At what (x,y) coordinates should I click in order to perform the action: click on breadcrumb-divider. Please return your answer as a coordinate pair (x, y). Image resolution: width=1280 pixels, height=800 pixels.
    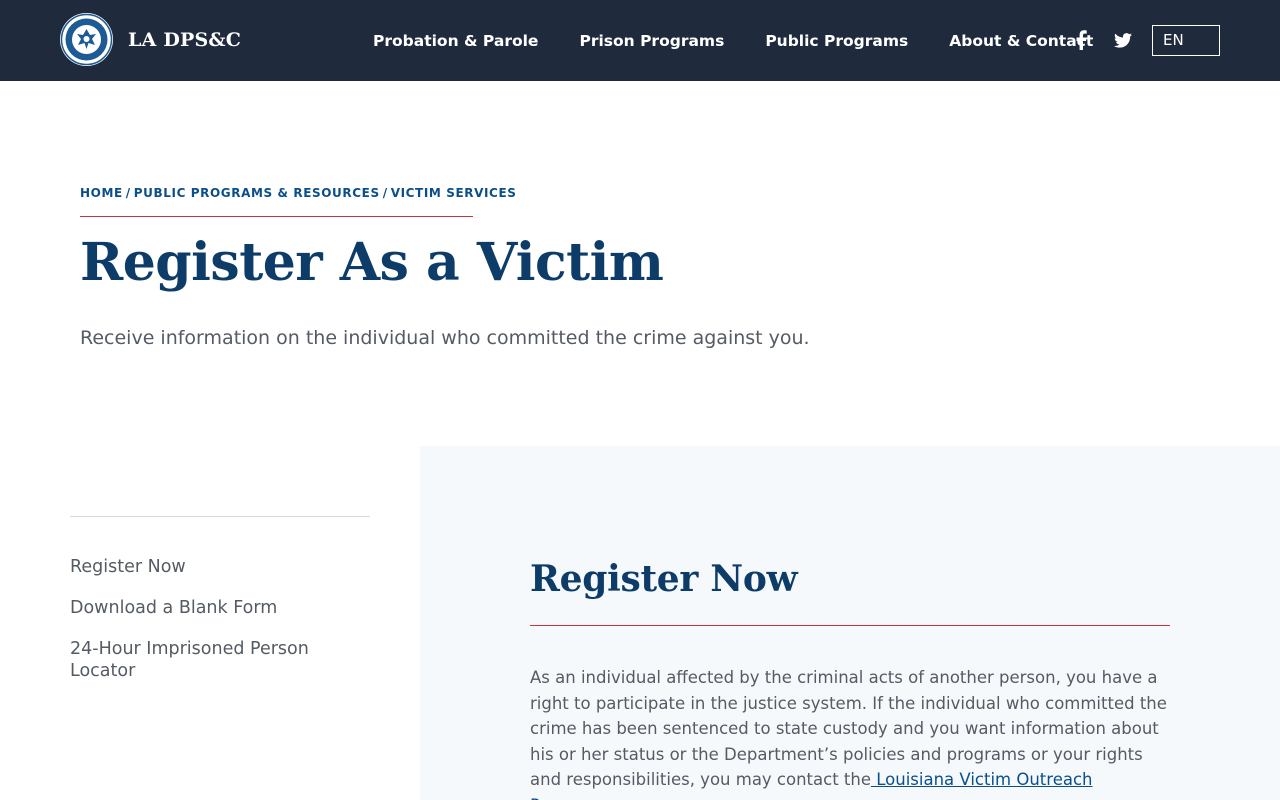
    Looking at the image, I should click on (276, 216).